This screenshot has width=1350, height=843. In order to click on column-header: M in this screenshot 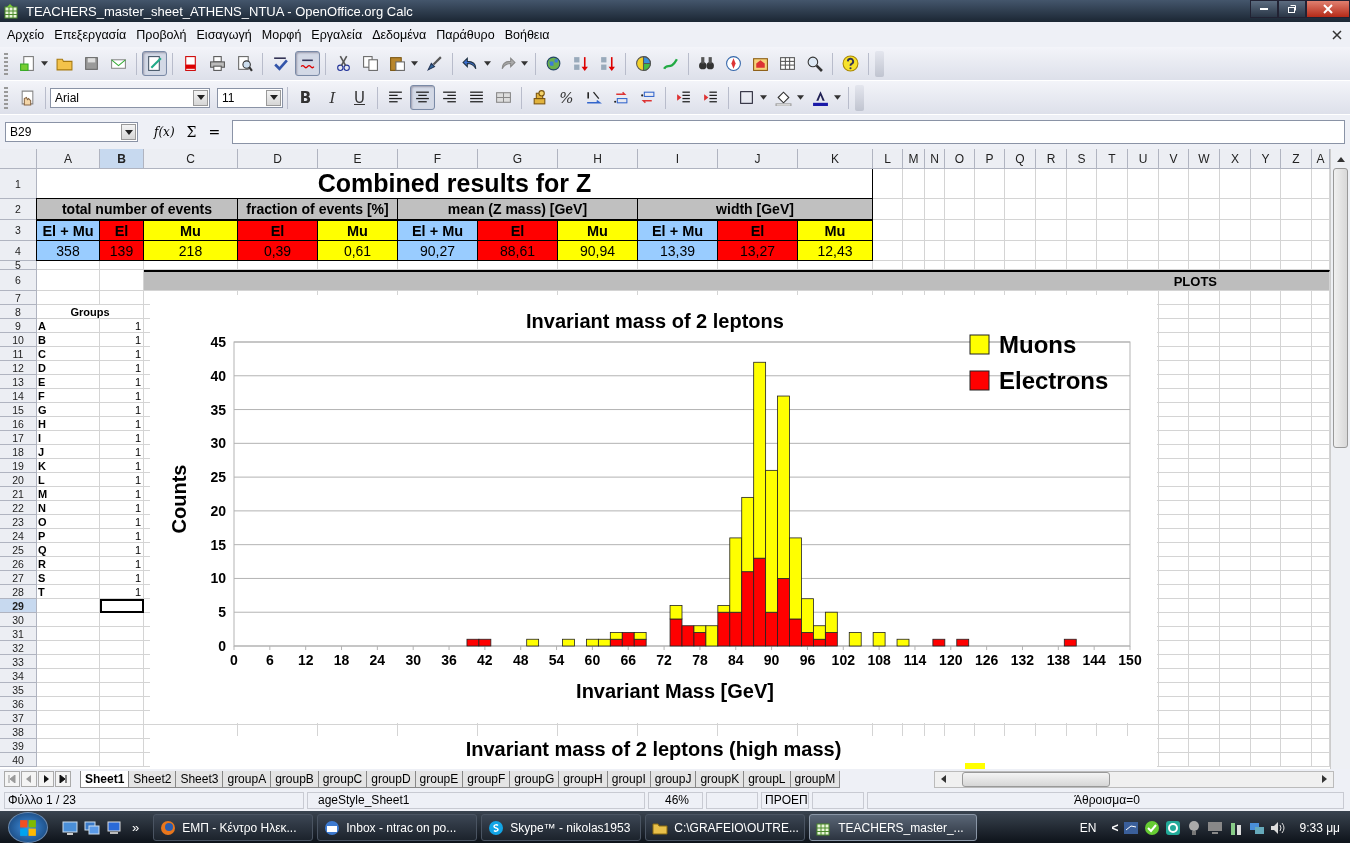, I will do `click(914, 159)`.